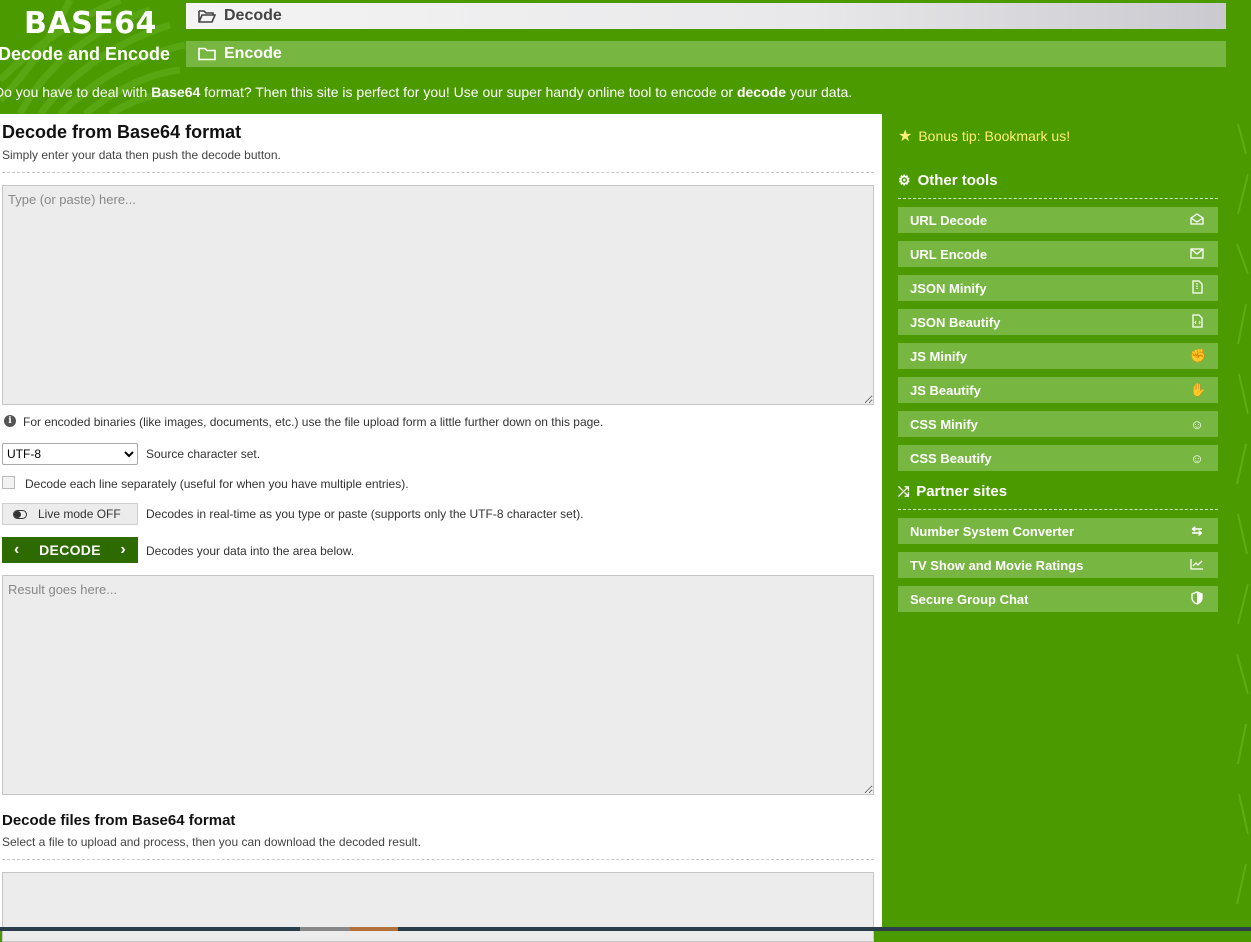  I want to click on hand-paper-icon: ✋, so click(1198, 389).